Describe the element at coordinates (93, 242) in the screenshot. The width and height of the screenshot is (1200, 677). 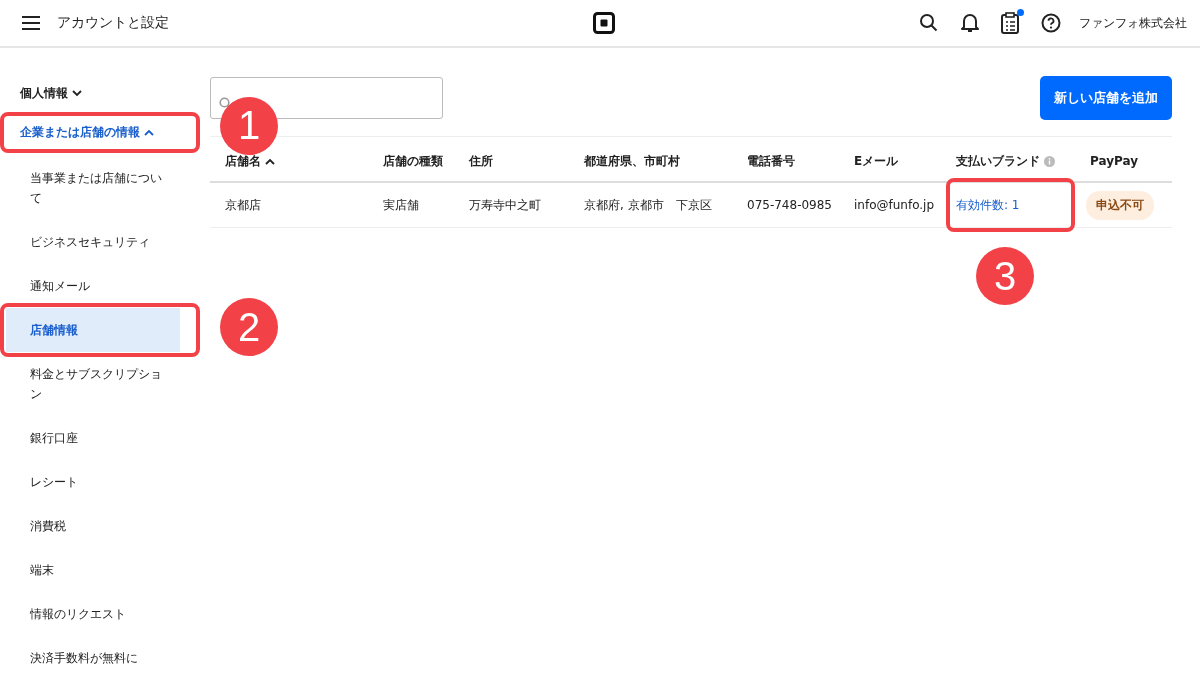
I see `sidebar-item: ビジネスセキュリティ` at that location.